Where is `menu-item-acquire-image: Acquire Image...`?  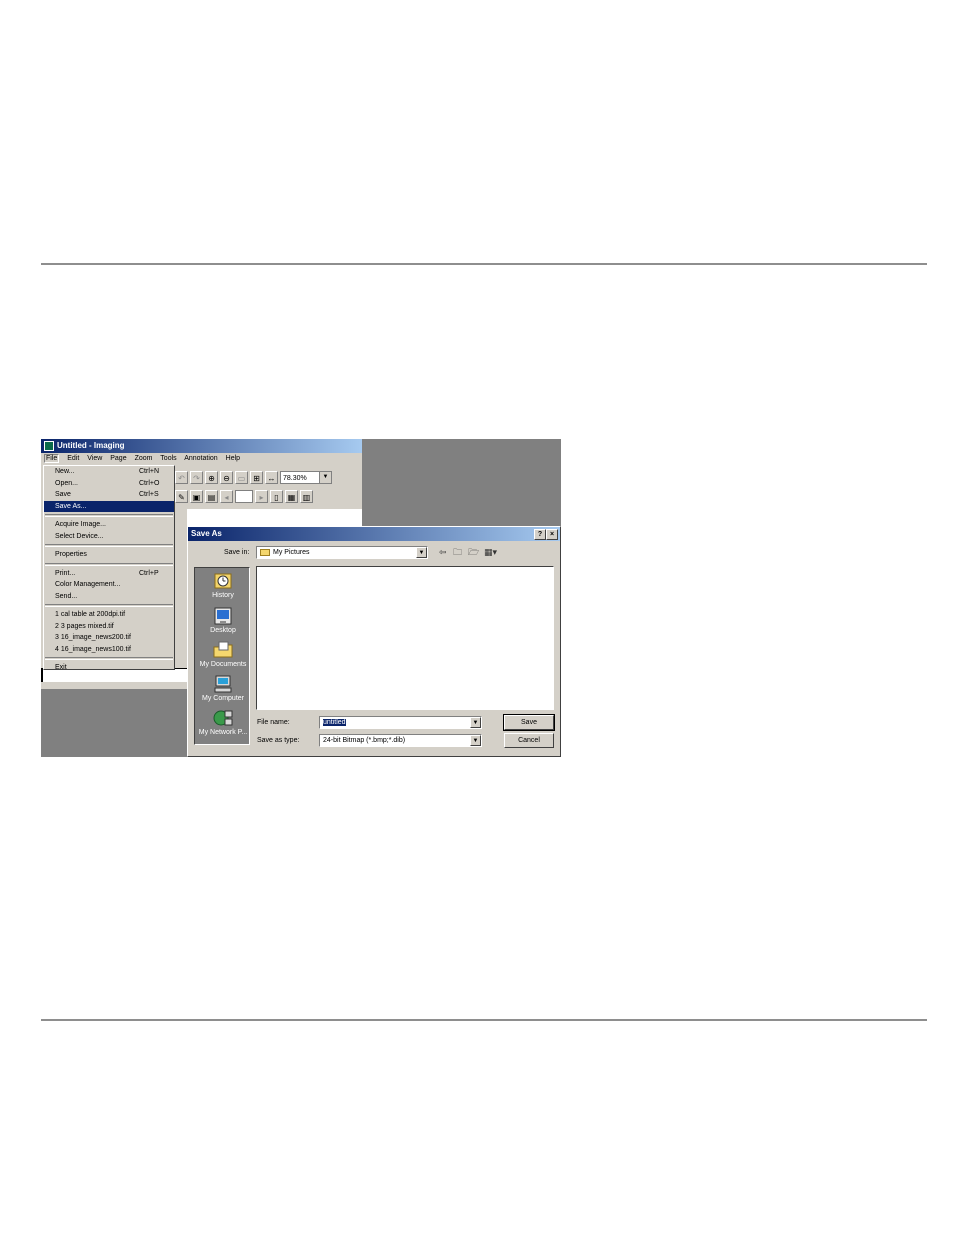
menu-item-acquire-image: Acquire Image... is located at coordinates (109, 525).